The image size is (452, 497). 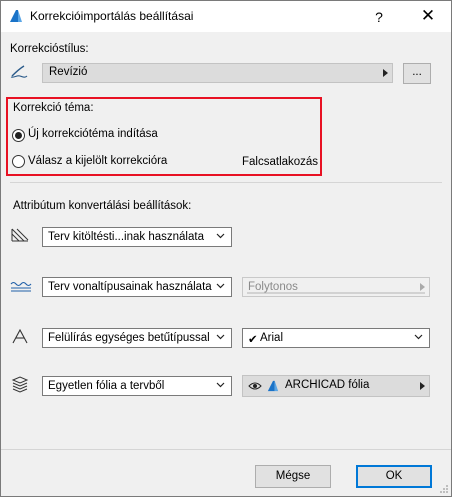 I want to click on layer-conversion-value: Egyetlen fólia a tervből, so click(x=106, y=386).